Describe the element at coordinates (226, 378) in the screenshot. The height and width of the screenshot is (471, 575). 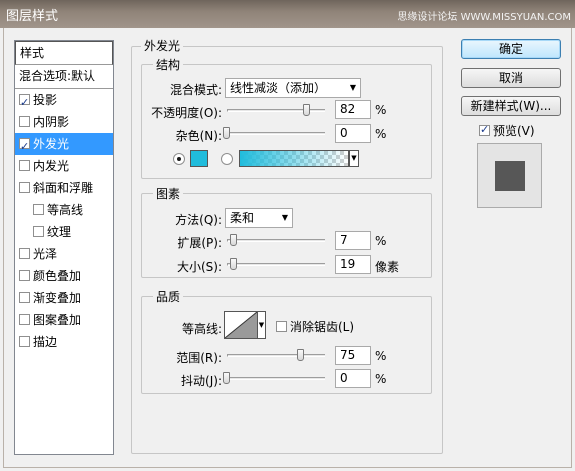
I see `jitter-slider-thumb` at that location.